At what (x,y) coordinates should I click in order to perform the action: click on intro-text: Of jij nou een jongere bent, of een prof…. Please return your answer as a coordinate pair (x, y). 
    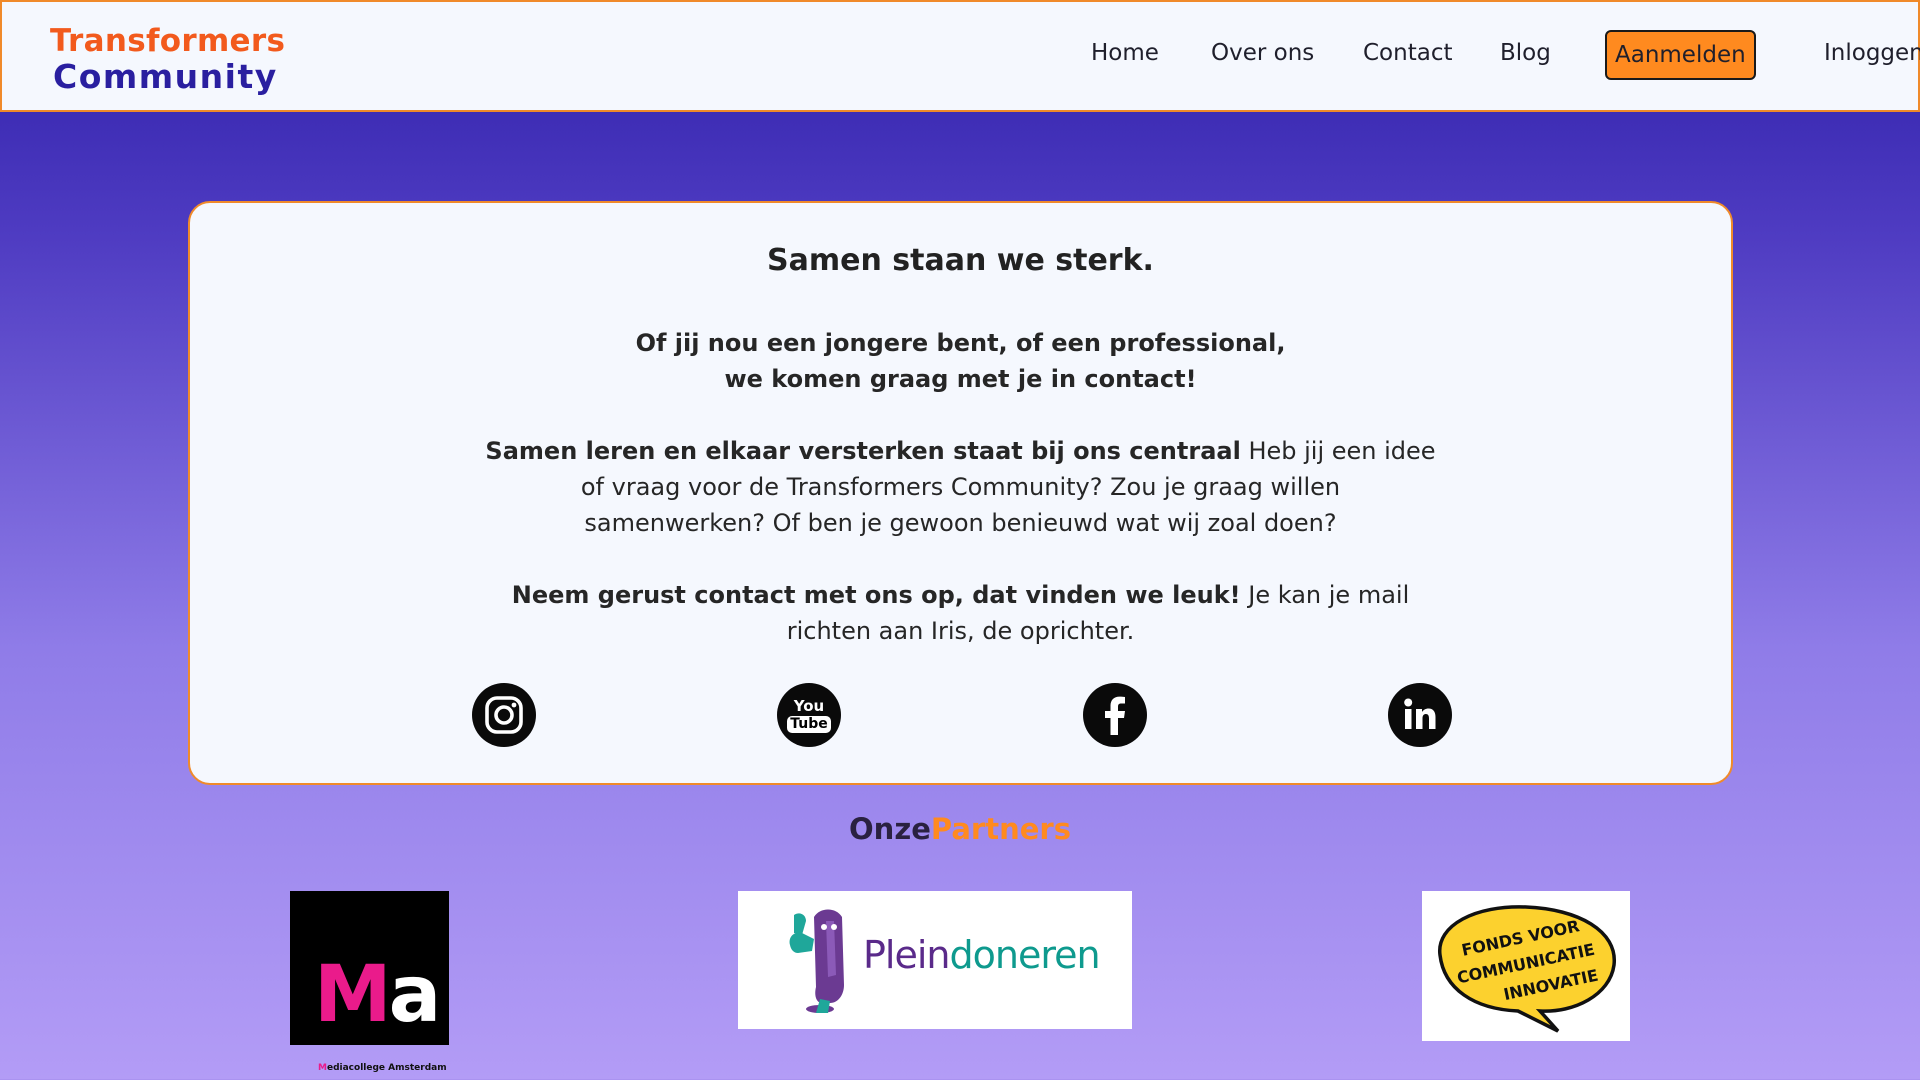
    Looking at the image, I should click on (960, 361).